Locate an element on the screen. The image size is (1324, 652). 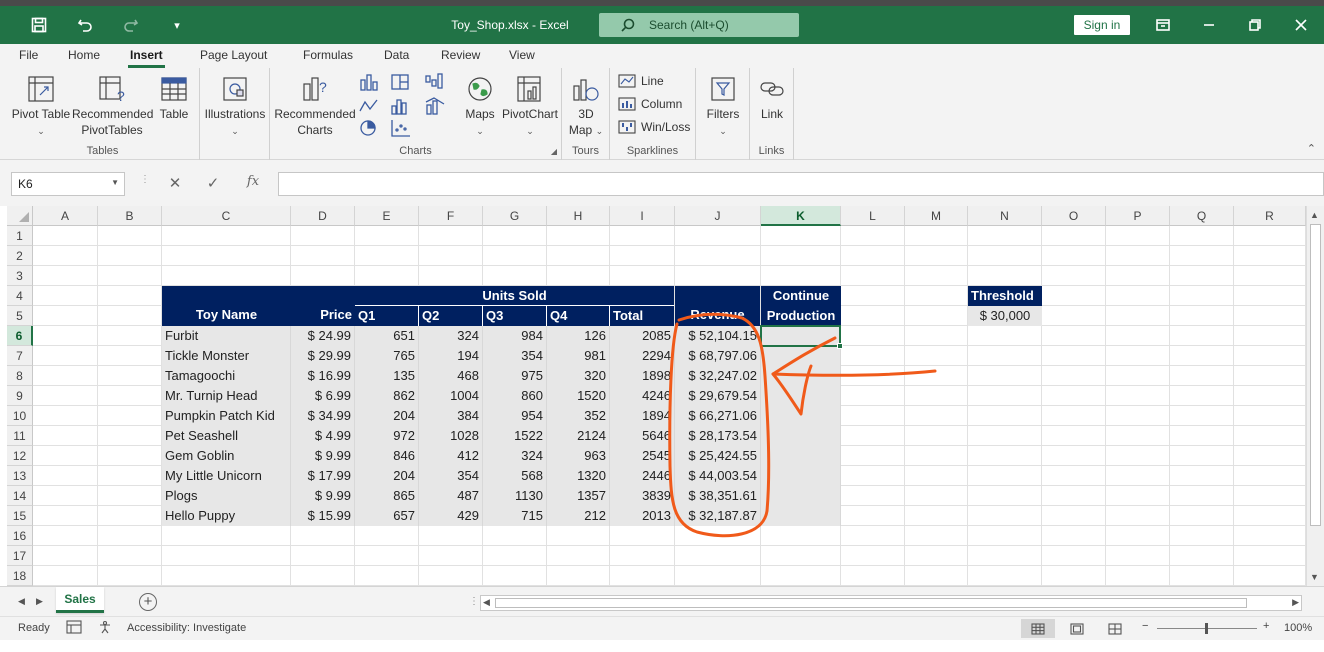
cell-q1: 865 is located at coordinates (387, 496).